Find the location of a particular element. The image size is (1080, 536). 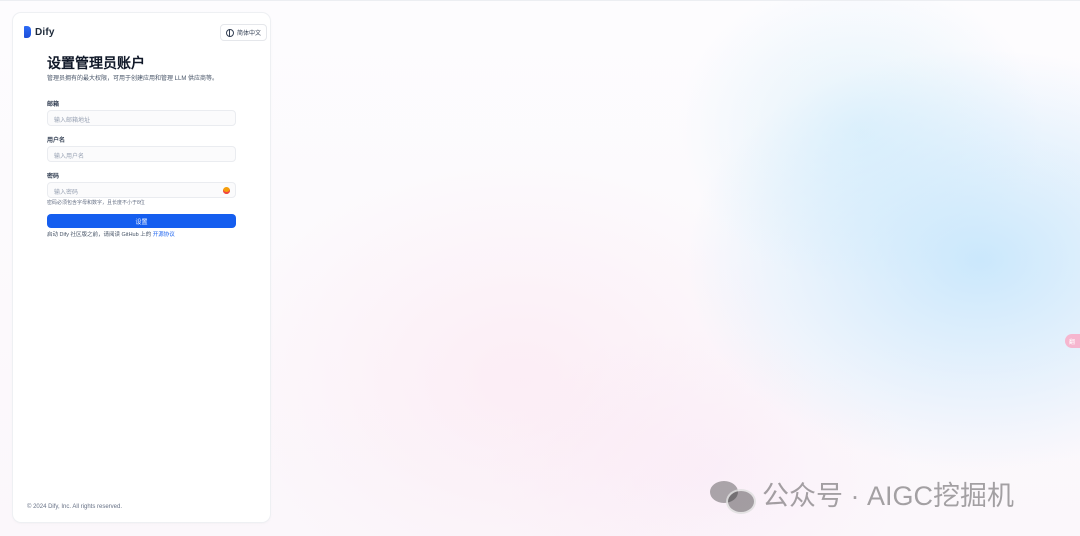

watermark-text: 公众号 · AIGC挖掘机 is located at coordinates (888, 496).